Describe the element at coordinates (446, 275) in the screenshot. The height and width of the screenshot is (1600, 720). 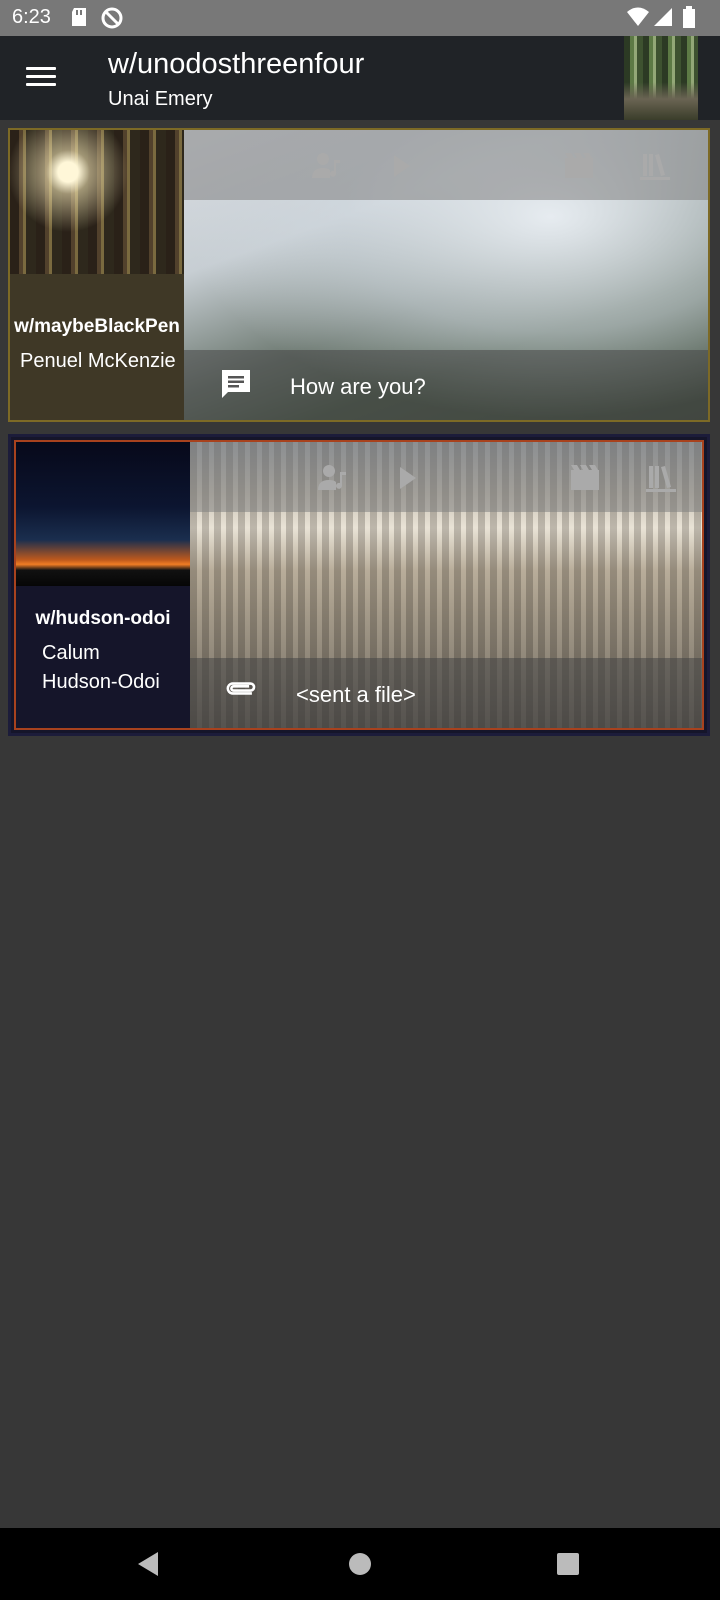
I see `conversation-preview: How are you?` at that location.